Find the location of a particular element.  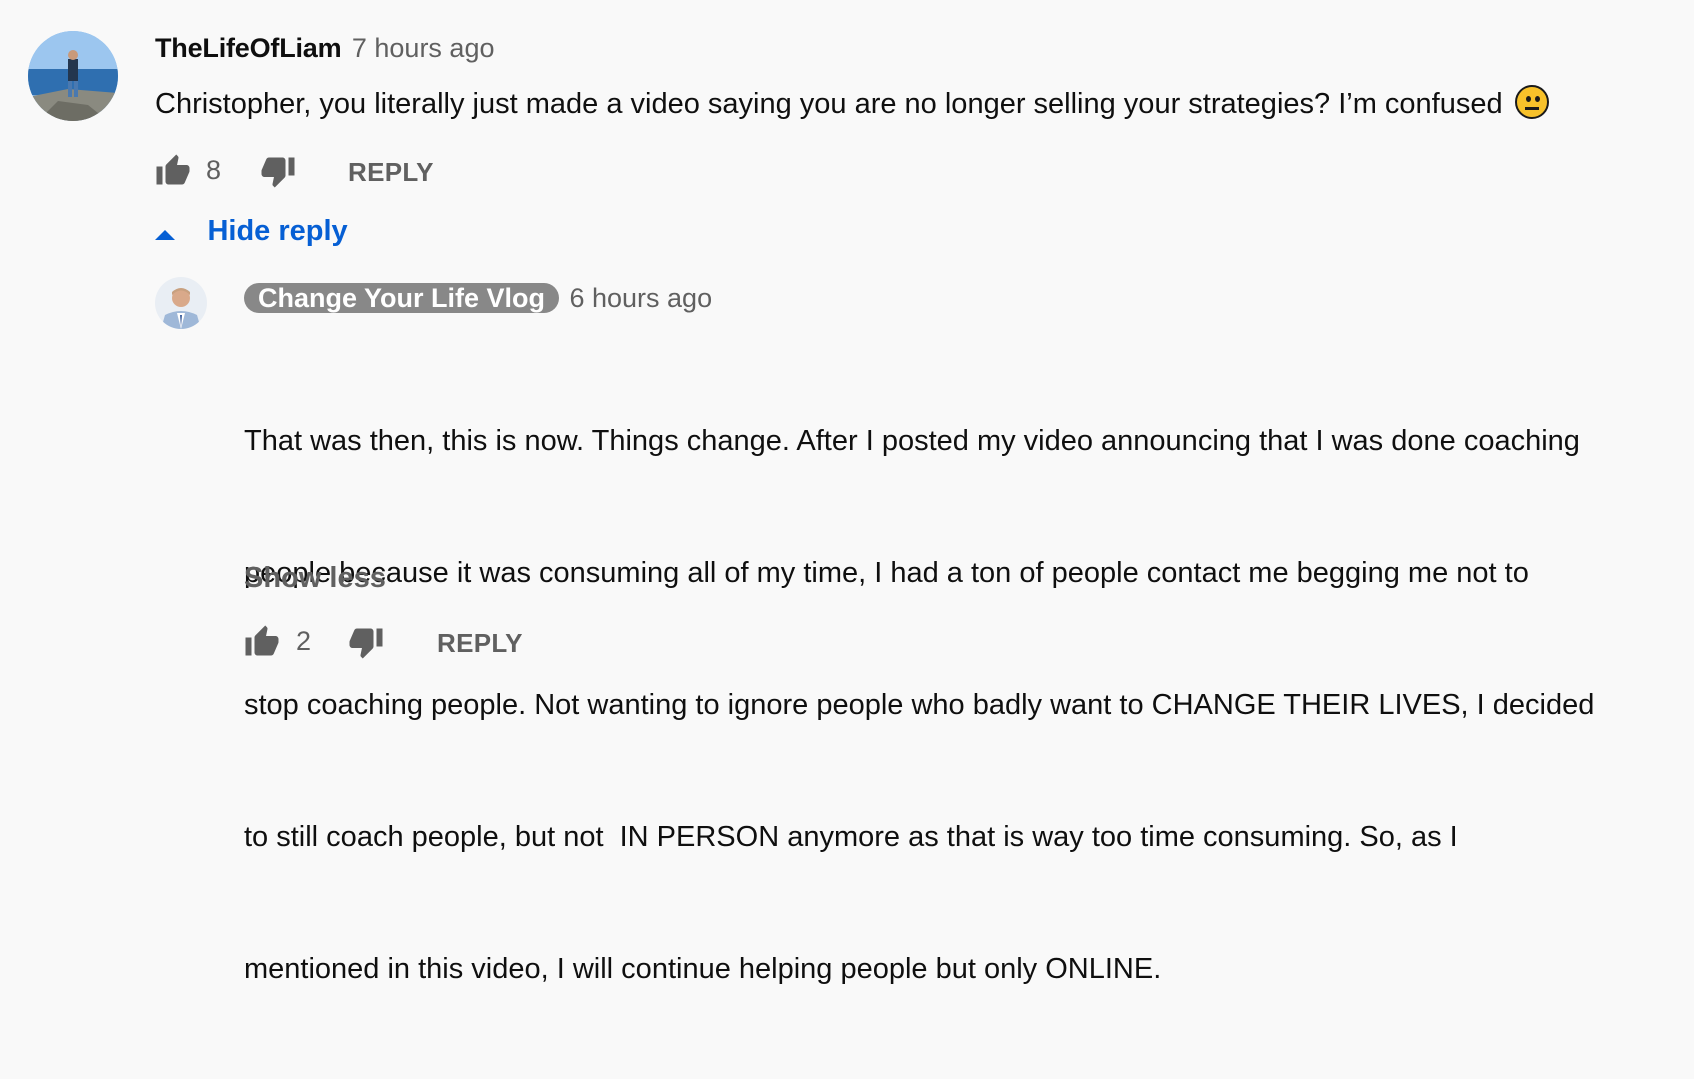

reply-header: Change Your Life Vlog 6 hours ago is located at coordinates (478, 298).